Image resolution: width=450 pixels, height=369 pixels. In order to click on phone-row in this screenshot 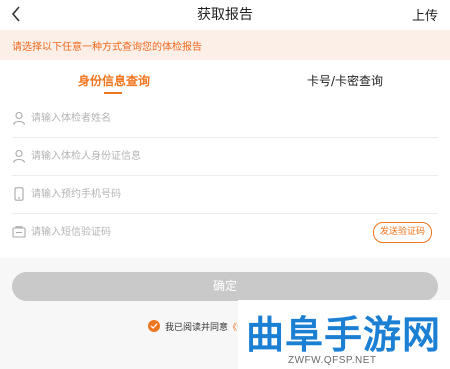, I will do `click(225, 195)`.